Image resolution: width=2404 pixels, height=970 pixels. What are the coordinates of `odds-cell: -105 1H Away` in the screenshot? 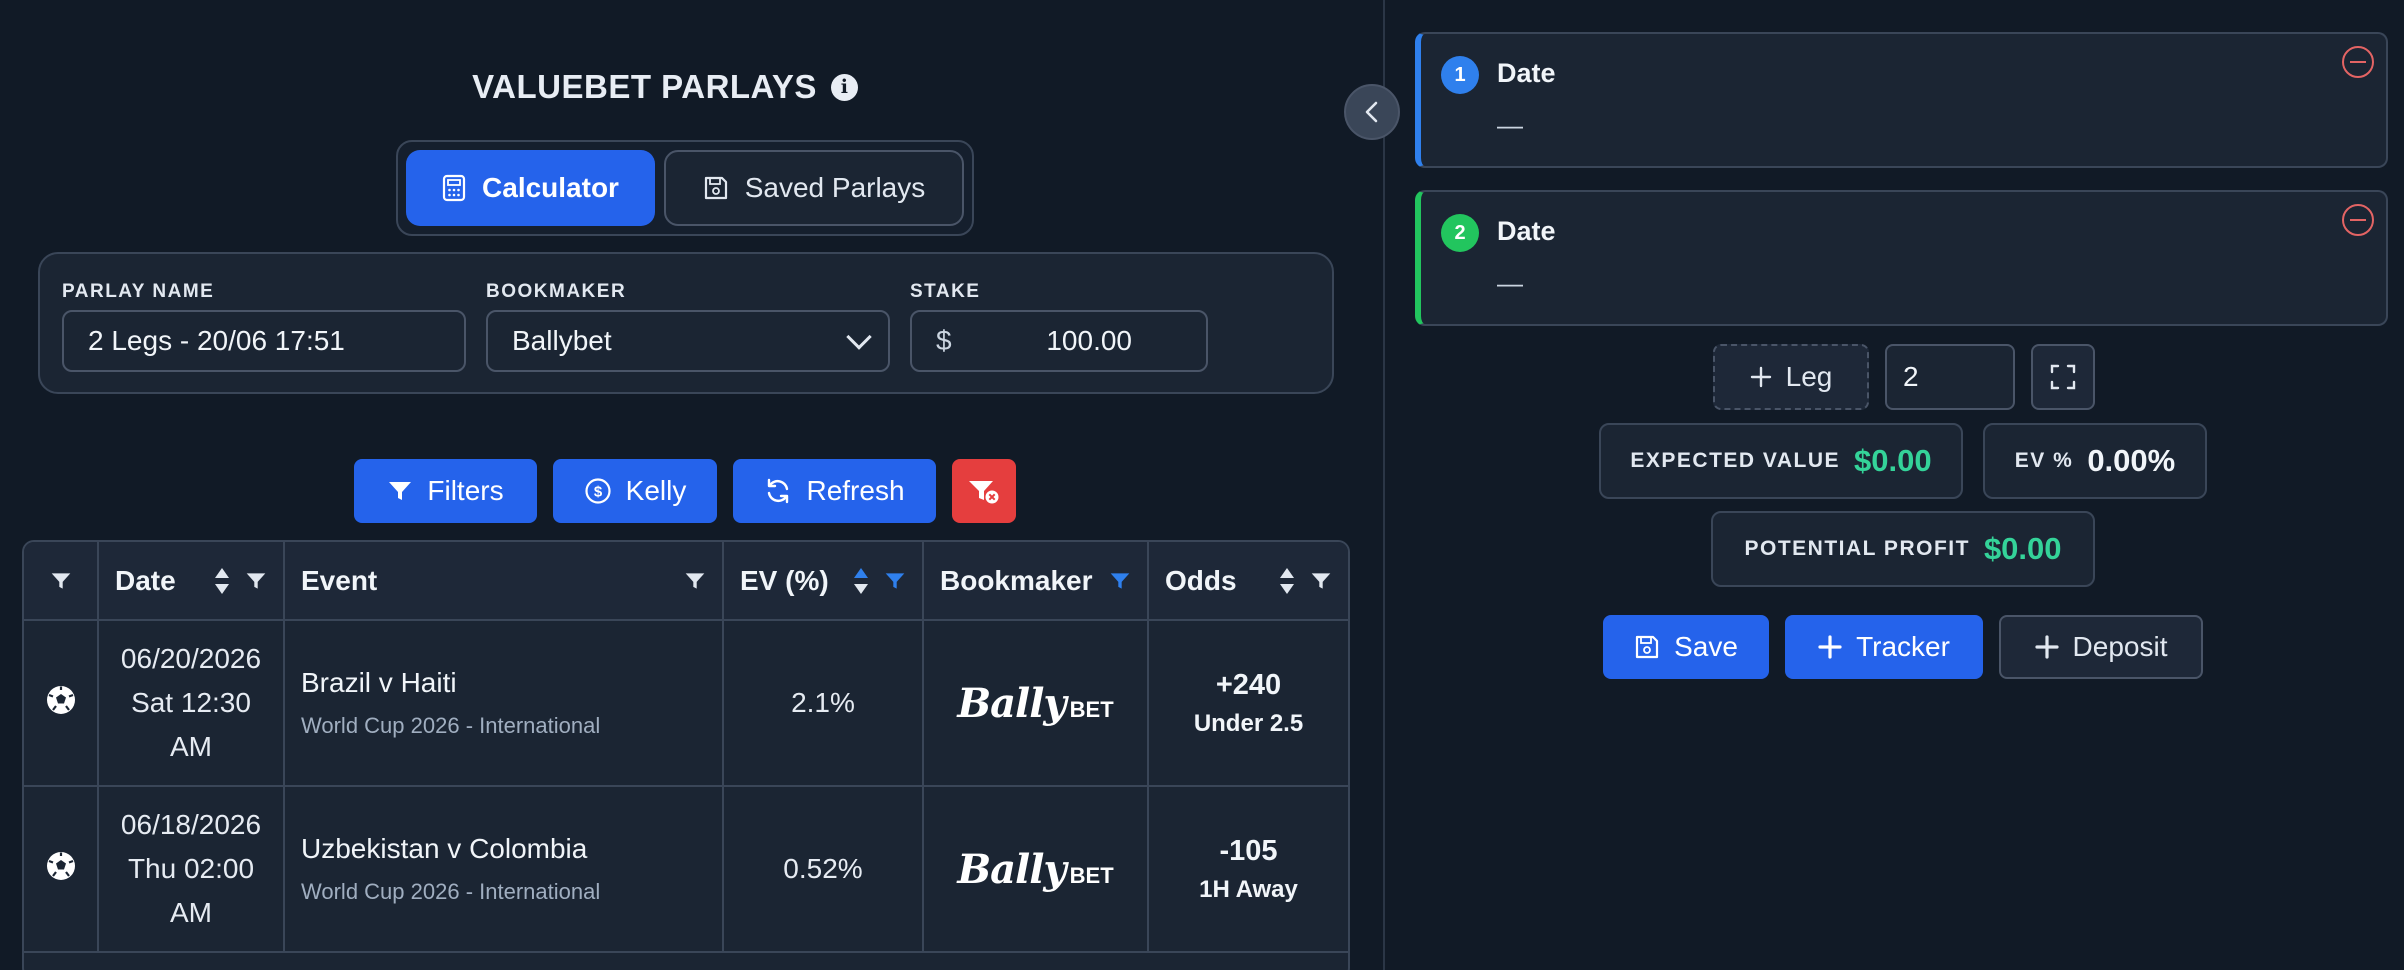 It's located at (1248, 869).